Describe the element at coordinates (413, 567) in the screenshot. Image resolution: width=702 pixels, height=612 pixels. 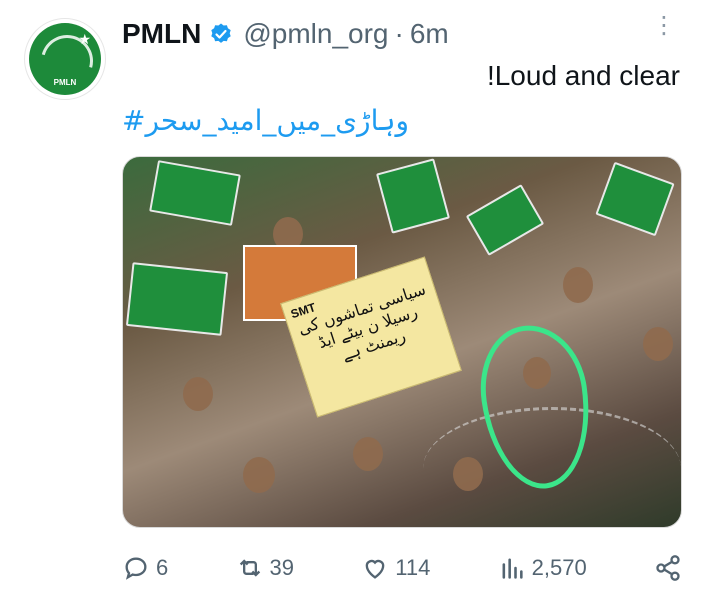
I see `like-count: 114` at that location.